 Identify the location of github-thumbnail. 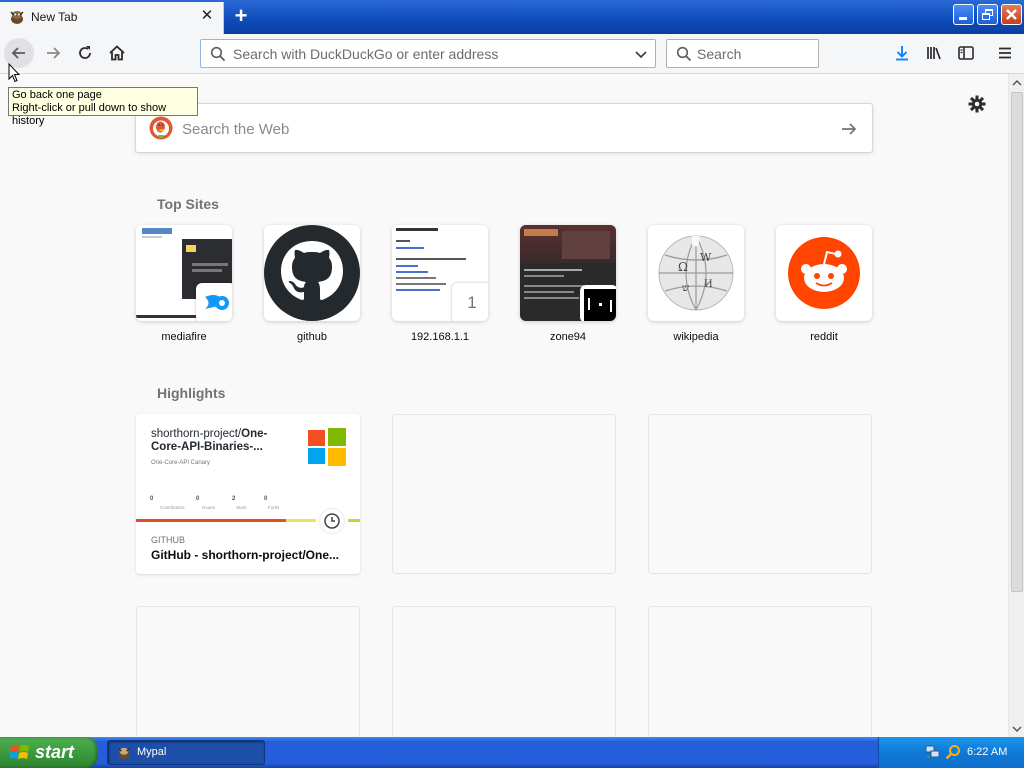
(312, 273).